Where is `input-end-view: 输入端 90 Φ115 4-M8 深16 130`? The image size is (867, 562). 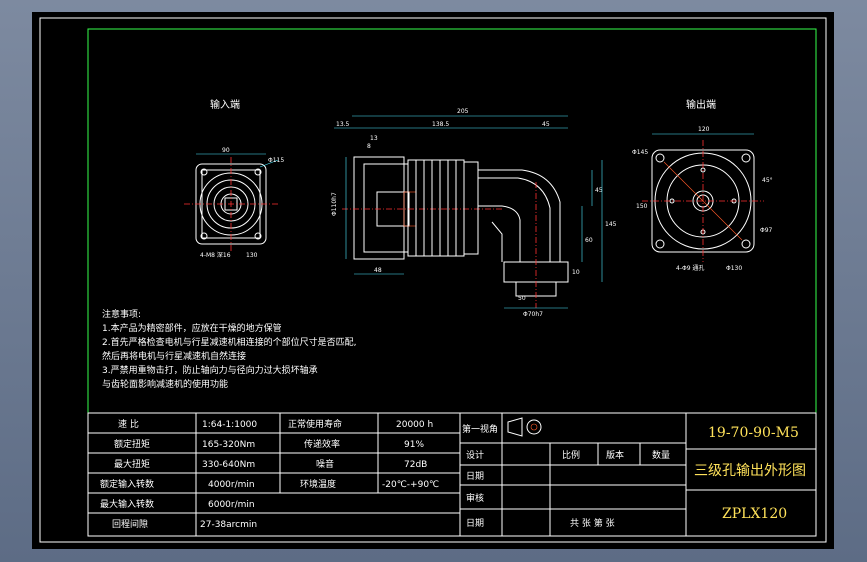 input-end-view: 输入端 90 Φ115 4-M8 深16 130 is located at coordinates (234, 178).